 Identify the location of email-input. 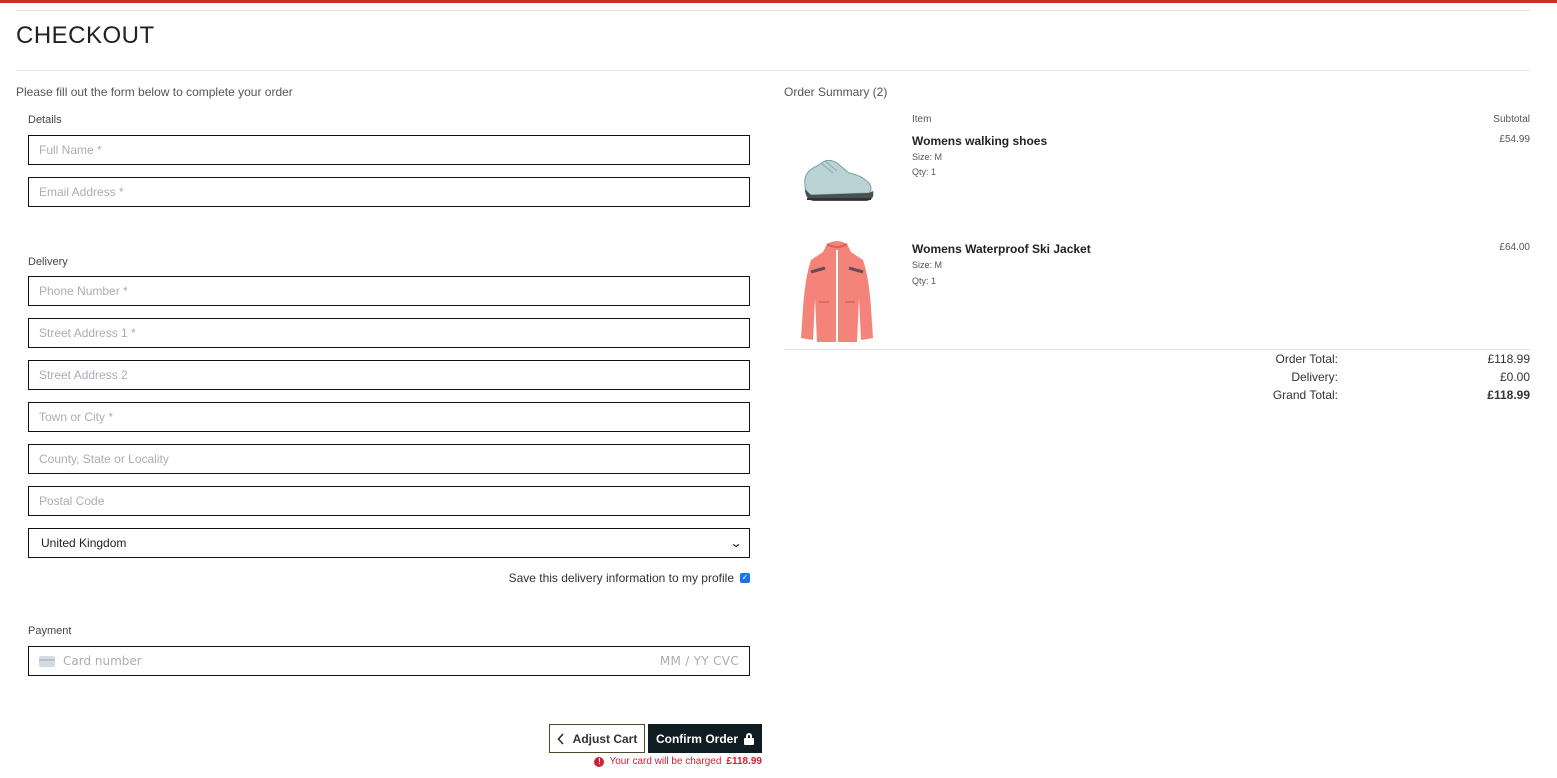
(389, 192).